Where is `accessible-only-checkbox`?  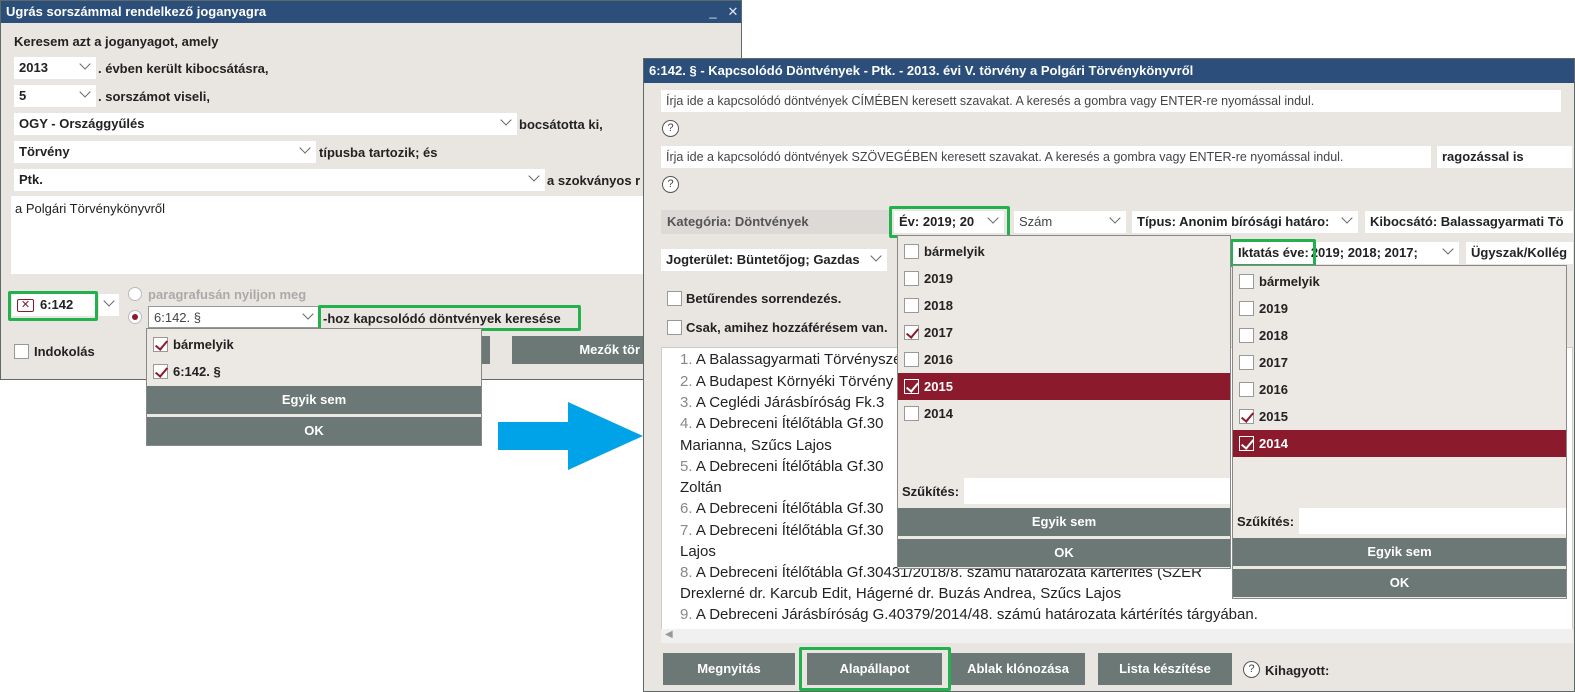
accessible-only-checkbox is located at coordinates (674, 327).